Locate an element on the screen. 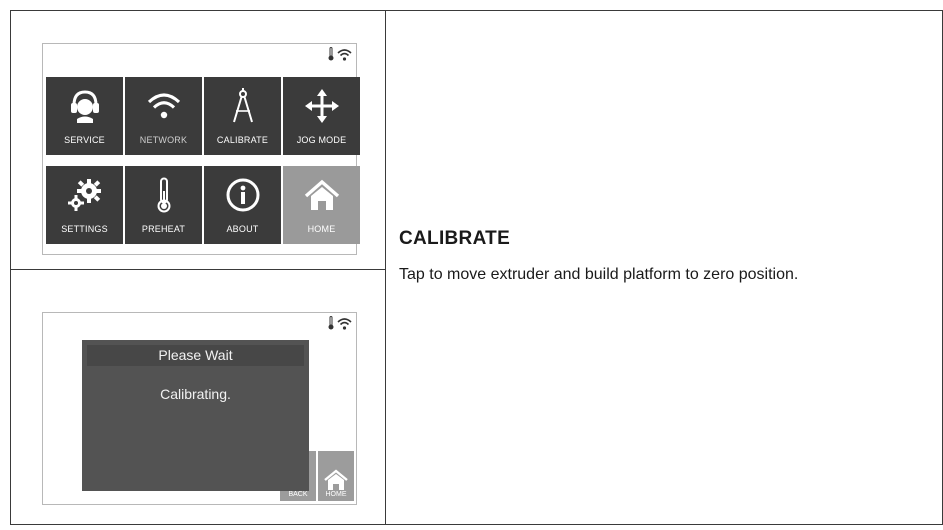  tile-jog-mode: JOG MODE is located at coordinates (321, 116).